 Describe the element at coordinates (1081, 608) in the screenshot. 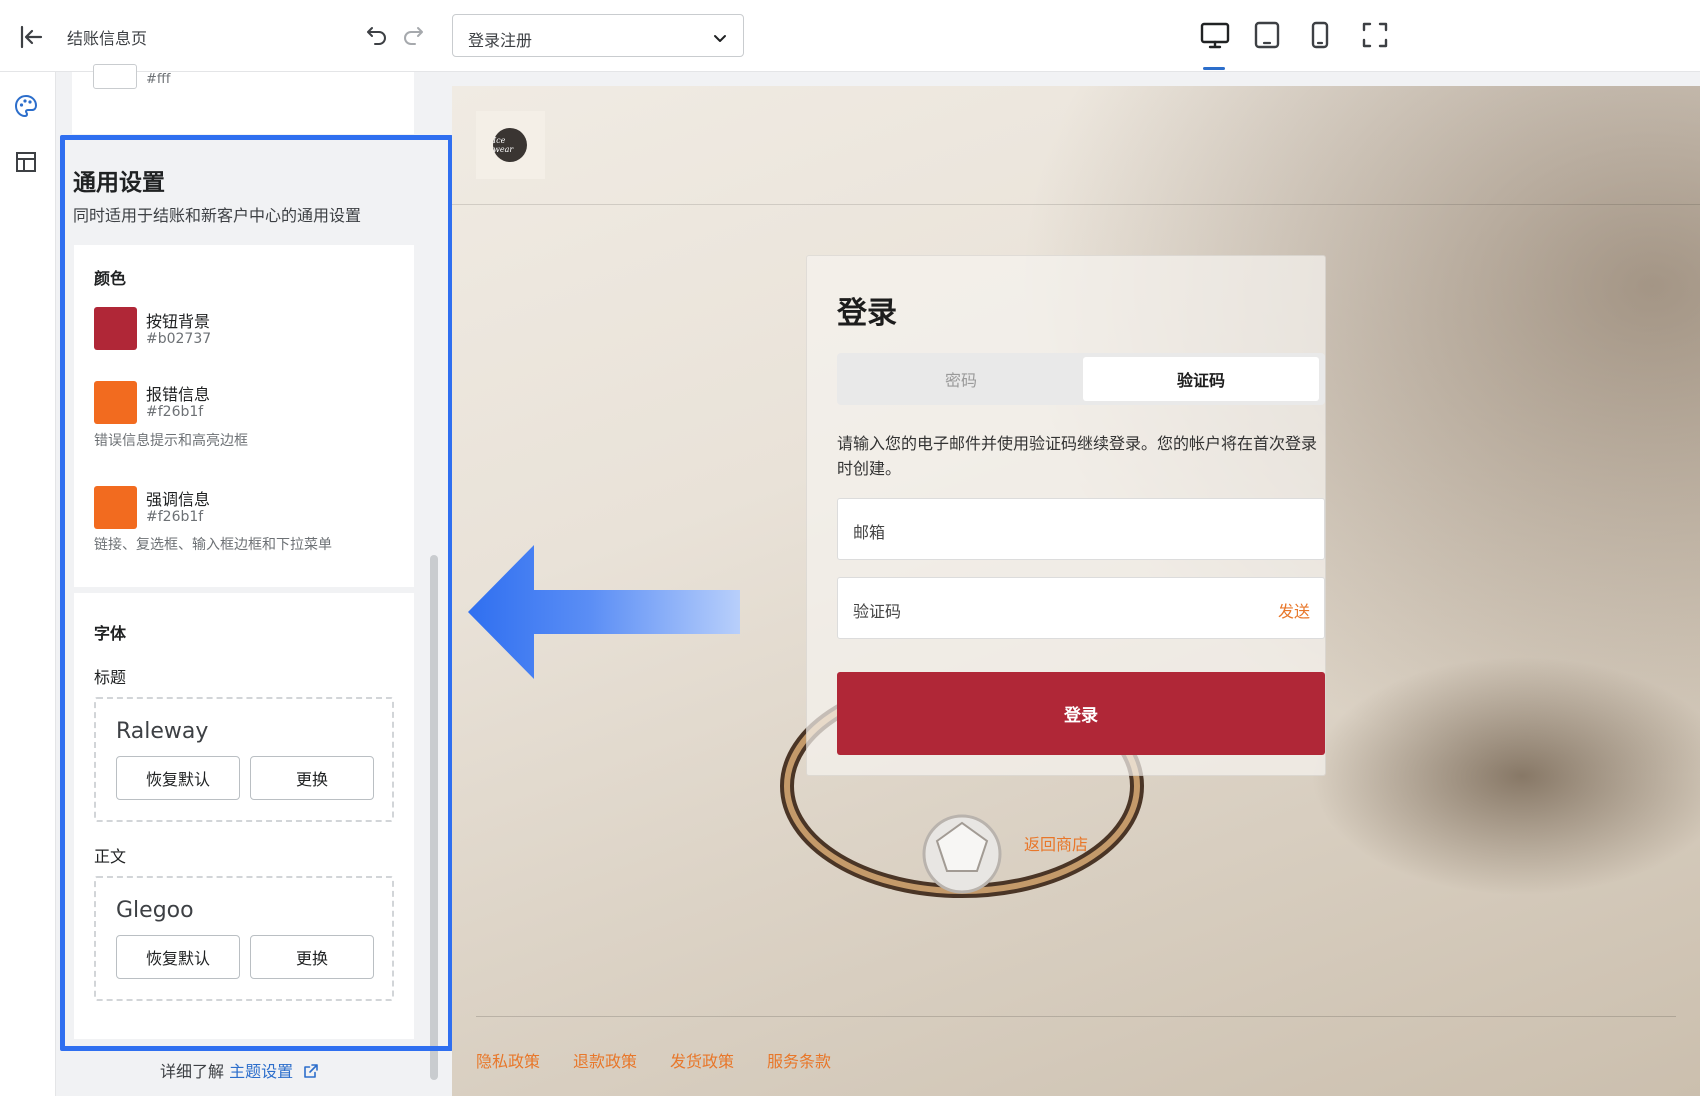

I see `code-field: 验证码 发送` at that location.